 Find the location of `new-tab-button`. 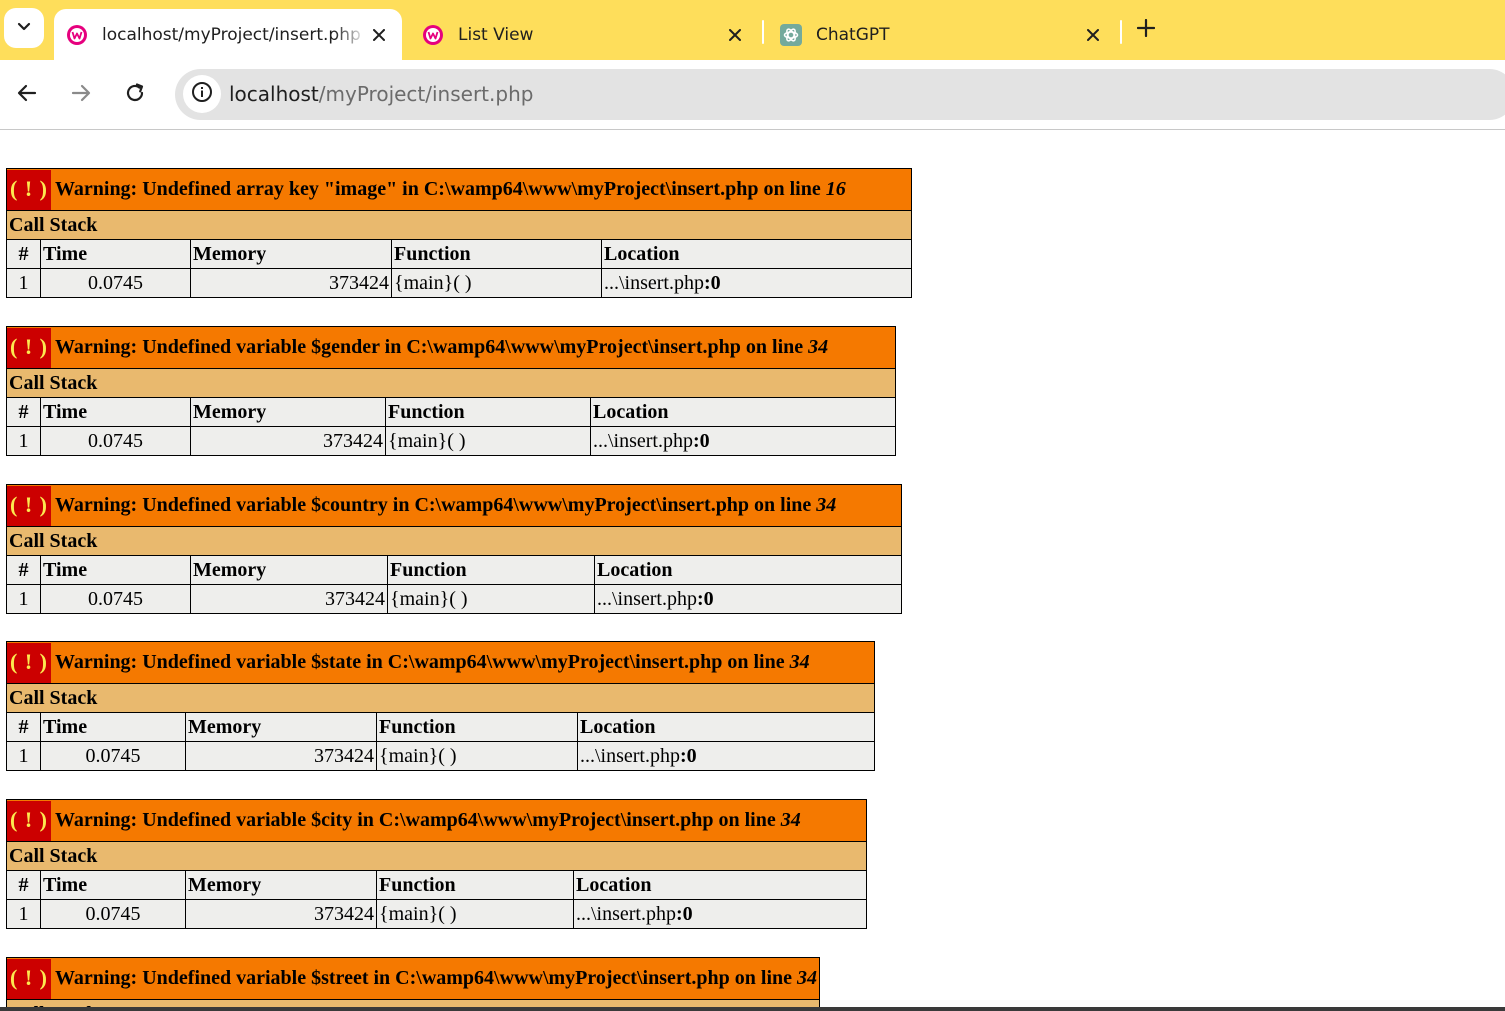

new-tab-button is located at coordinates (1146, 30).